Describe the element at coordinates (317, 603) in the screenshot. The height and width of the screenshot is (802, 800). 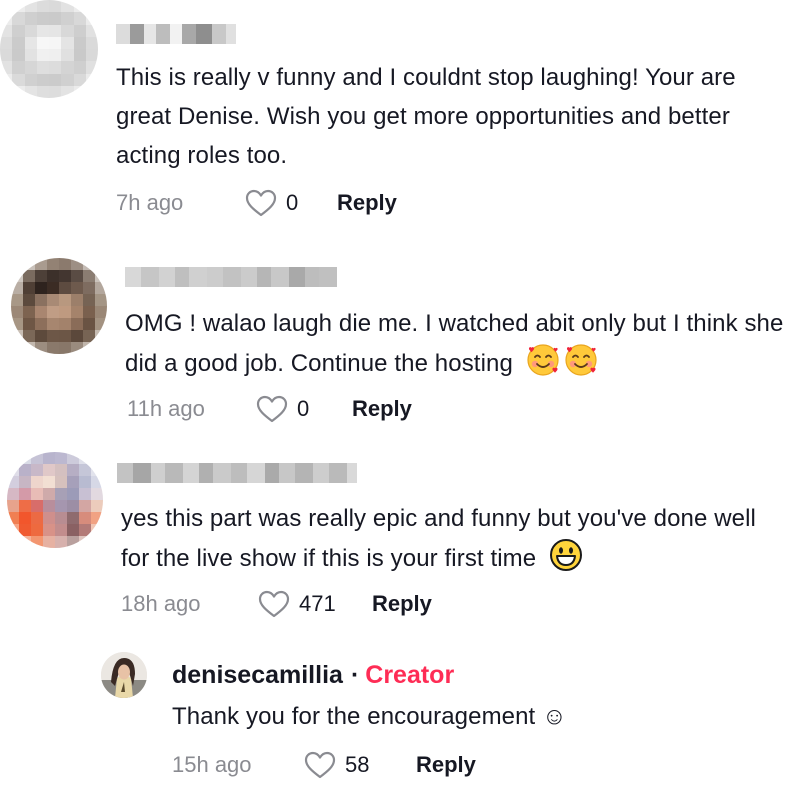
I see `like-count: 471` at that location.